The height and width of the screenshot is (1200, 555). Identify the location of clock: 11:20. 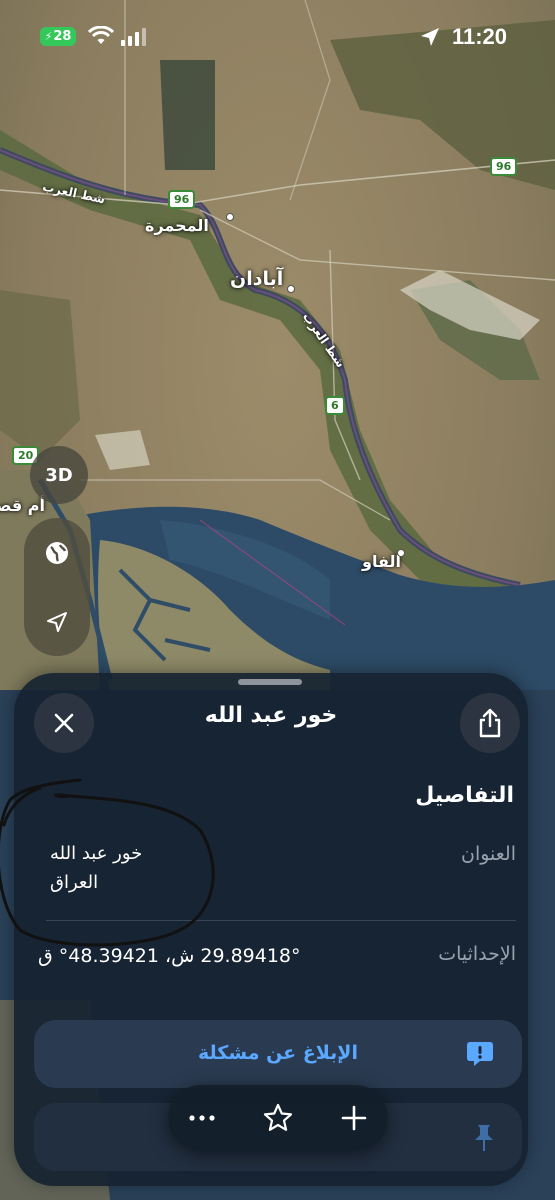
(479, 36).